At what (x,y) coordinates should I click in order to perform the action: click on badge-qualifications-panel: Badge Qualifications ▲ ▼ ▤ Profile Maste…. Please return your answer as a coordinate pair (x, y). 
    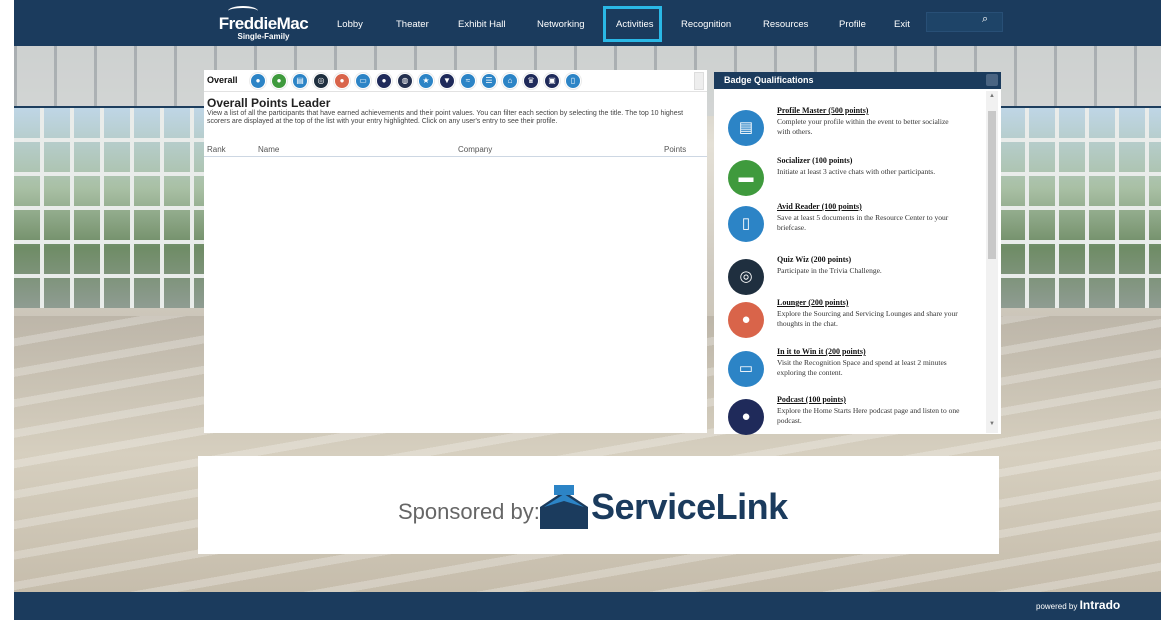
    Looking at the image, I should click on (857, 253).